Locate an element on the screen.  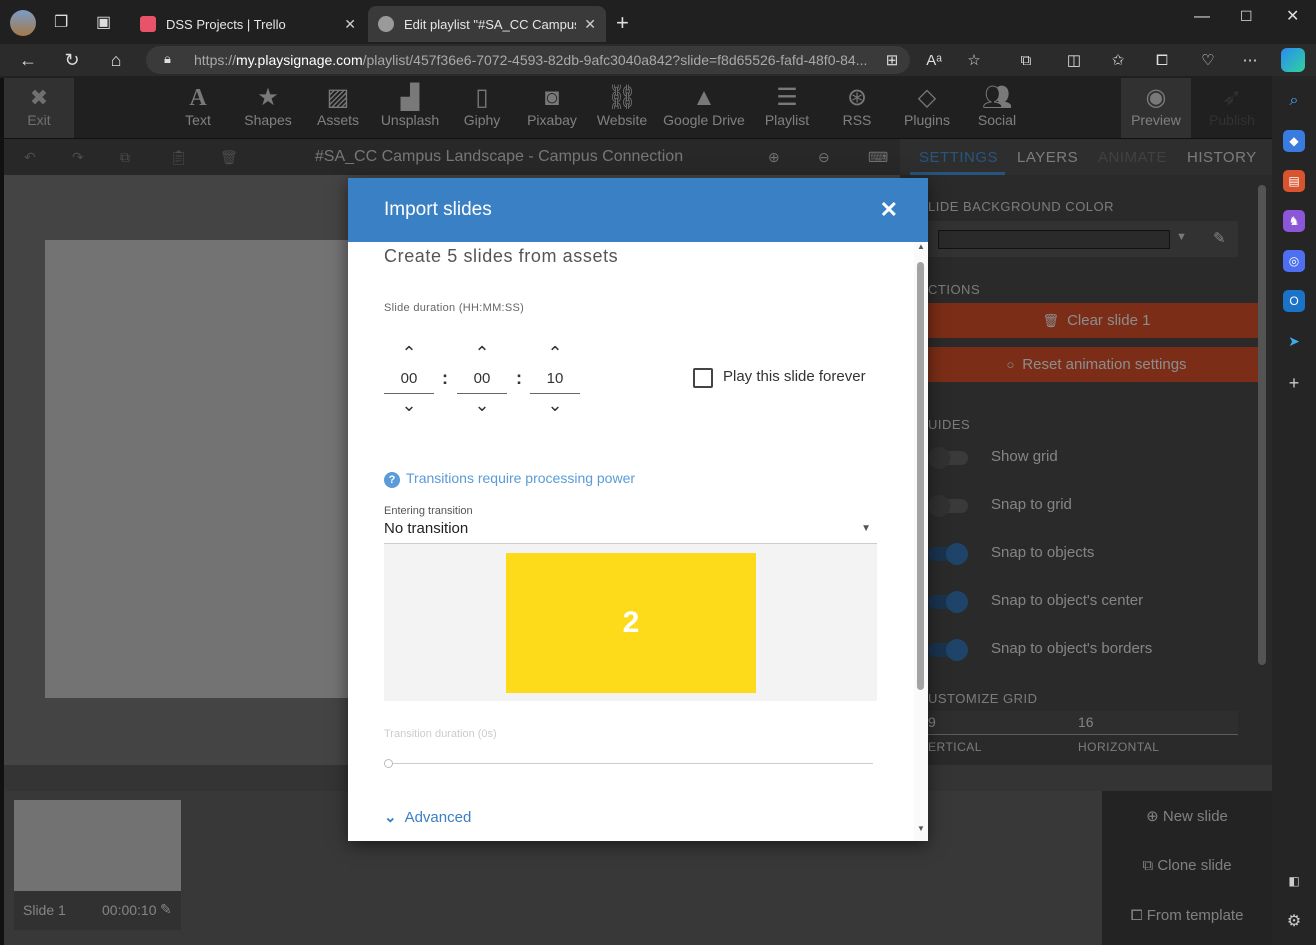
settings-icon: ⚙ is located at coordinates (1294, 921).